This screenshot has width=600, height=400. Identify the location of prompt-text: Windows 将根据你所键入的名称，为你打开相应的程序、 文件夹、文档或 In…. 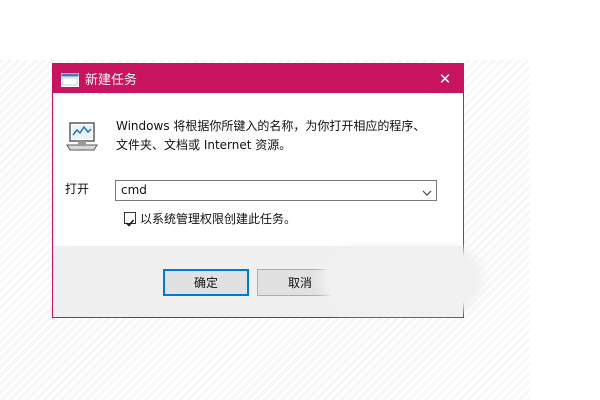
(270, 136).